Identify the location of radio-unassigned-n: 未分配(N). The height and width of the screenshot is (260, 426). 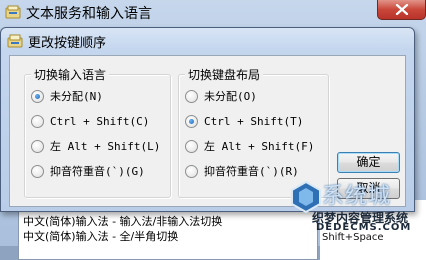
(67, 96).